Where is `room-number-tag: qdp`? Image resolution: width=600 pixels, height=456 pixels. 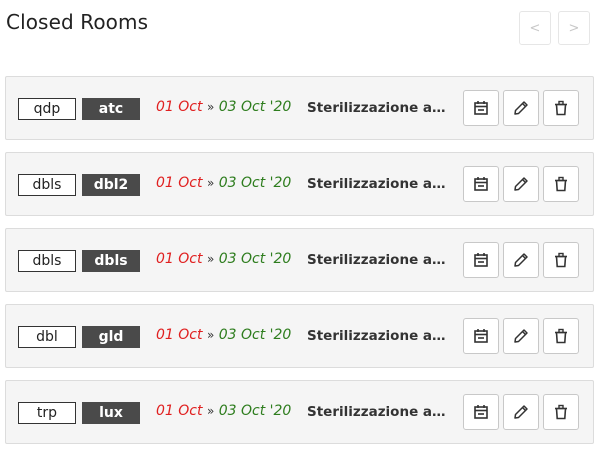
room-number-tag: qdp is located at coordinates (47, 109).